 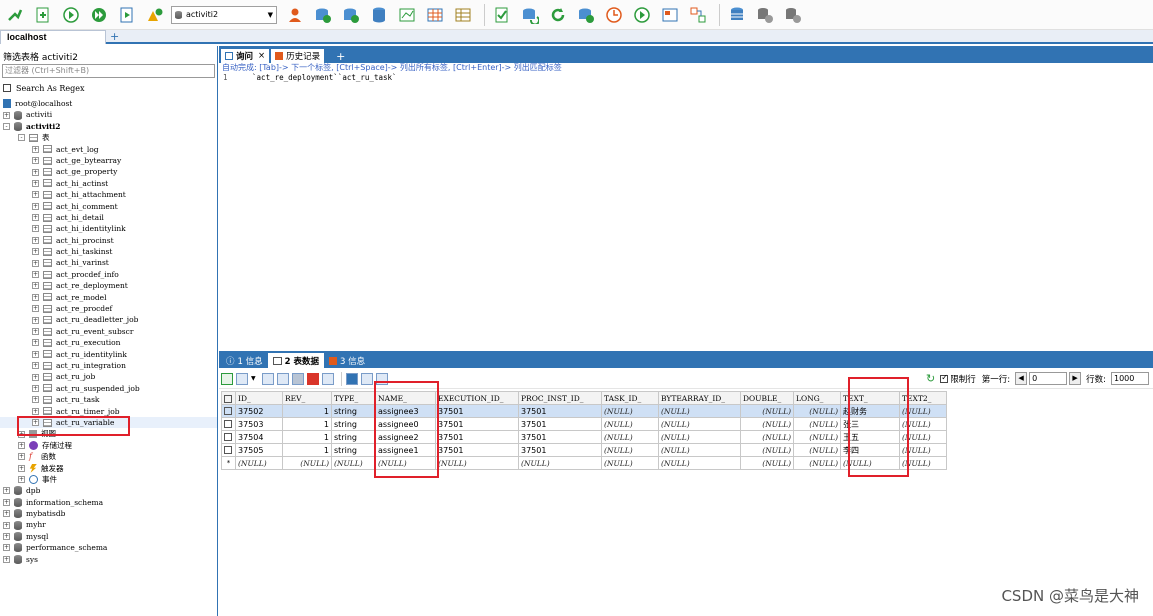 What do you see at coordinates (108, 274) in the screenshot?
I see `tree-table-act_procdef_info: + act_procdef_info` at bounding box center [108, 274].